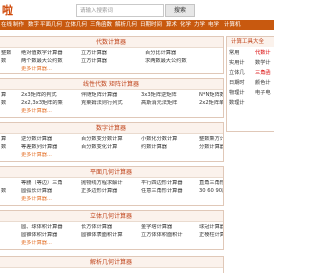 The width and height of the screenshot is (320, 273). What do you see at coordinates (169, 95) in the screenshot?
I see `calc-link: 3x3矩阵逆矩阵` at bounding box center [169, 95].